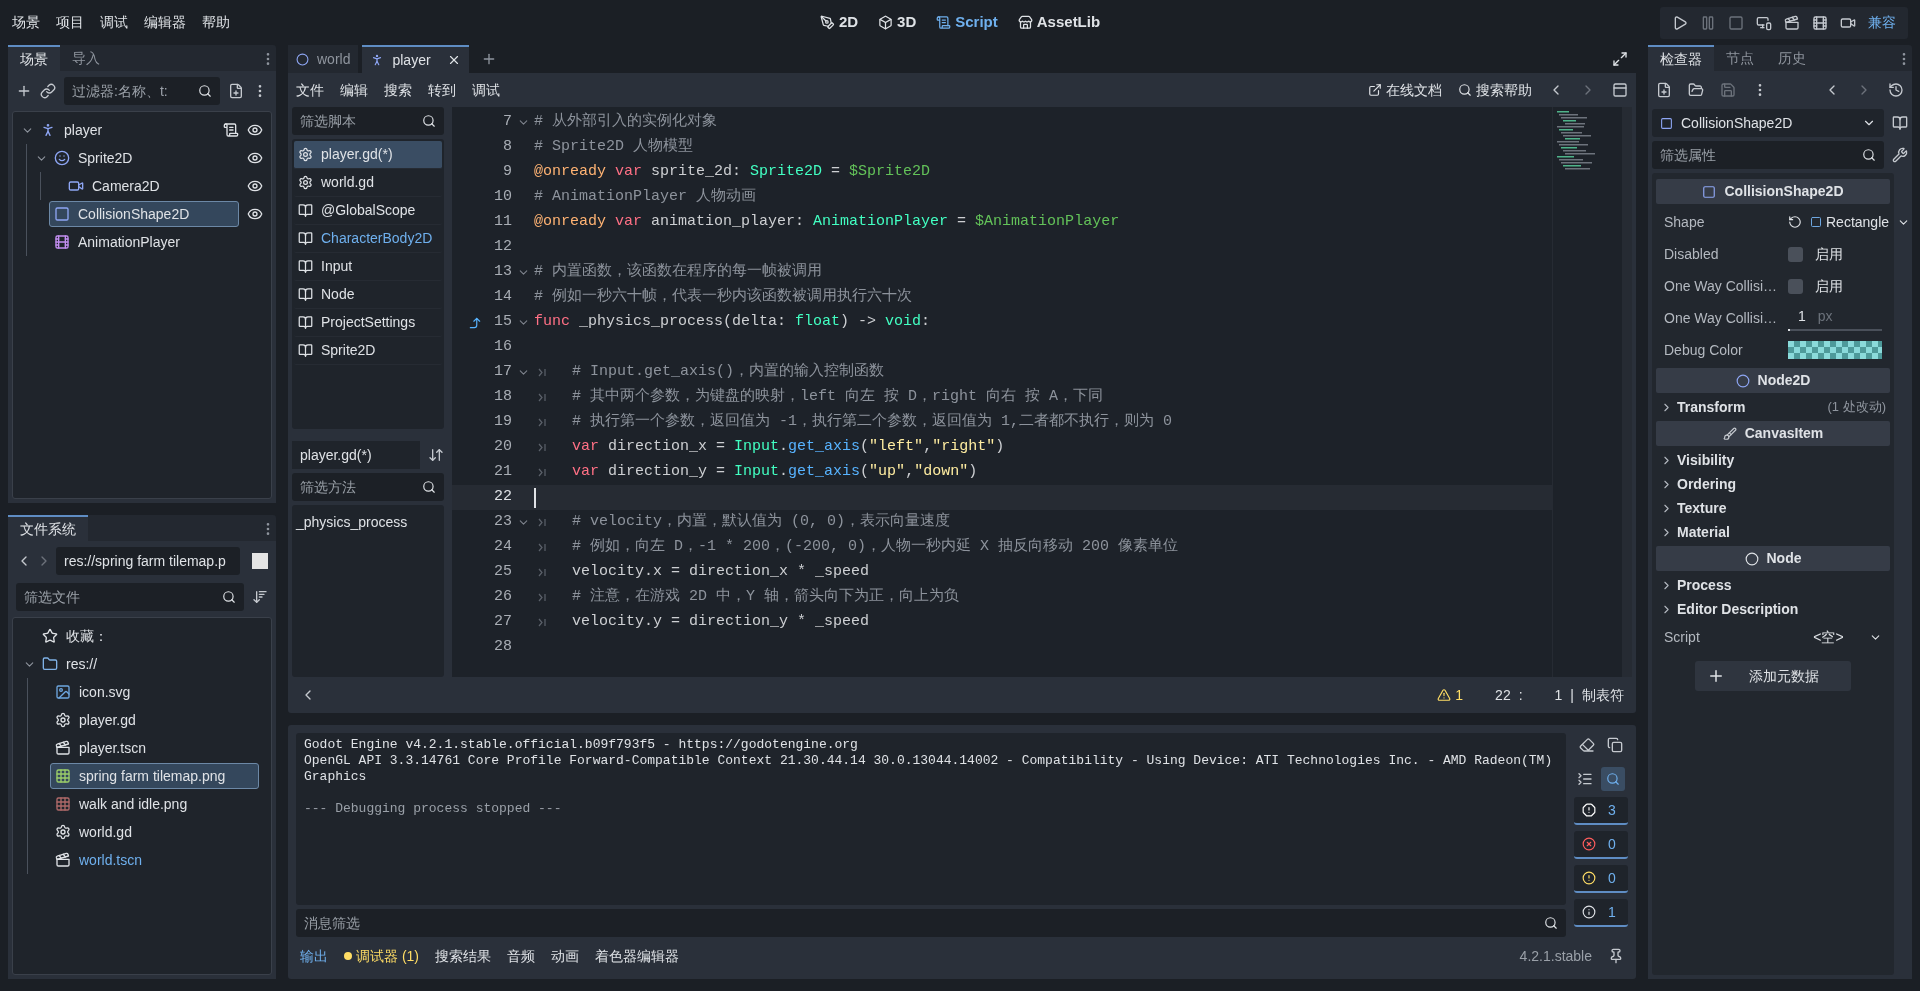 Image resolution: width=1920 pixels, height=991 pixels. What do you see at coordinates (368, 121) in the screenshot?
I see `filter-field: 筛选脚本` at bounding box center [368, 121].